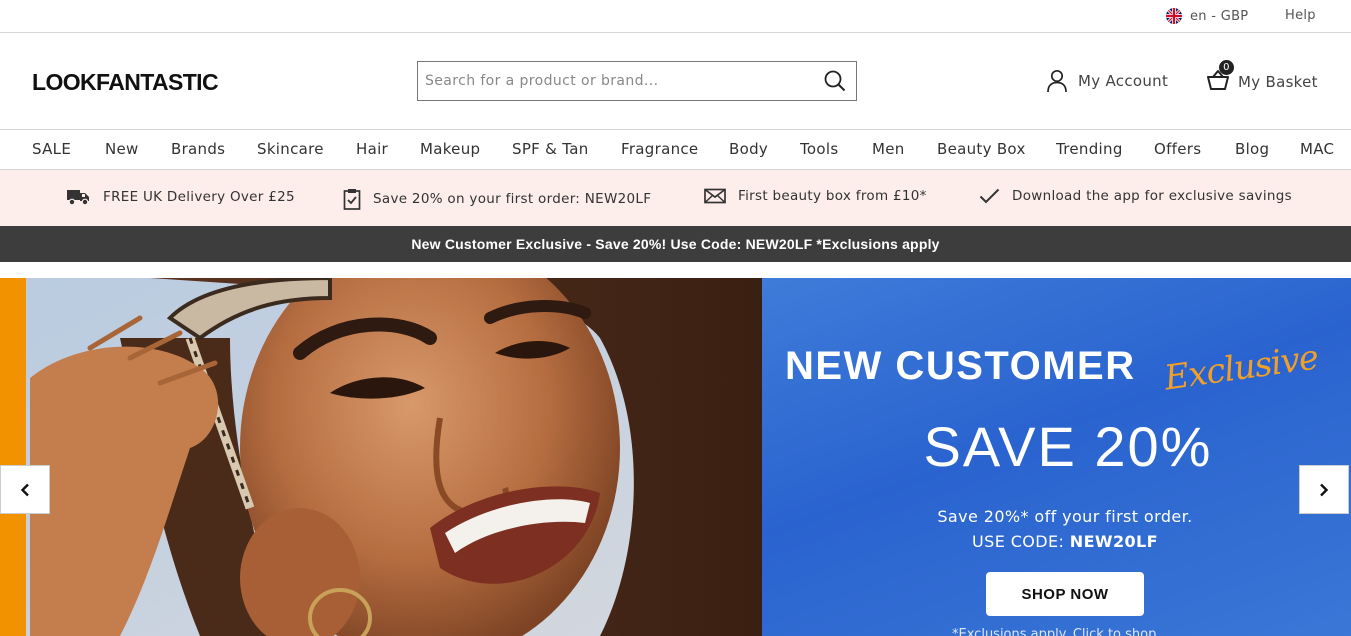 The width and height of the screenshot is (1351, 636). I want to click on hero-subtext-line2: USE CODE: NEW20LF, so click(1056, 541).